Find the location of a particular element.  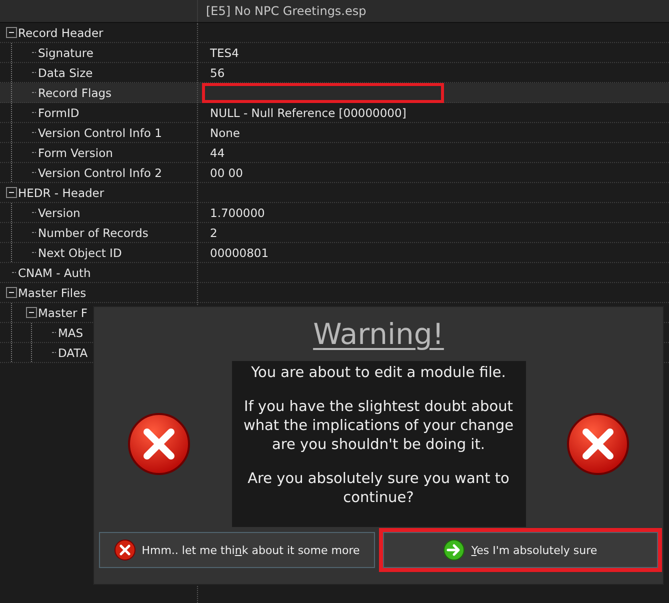

field-label: FormID is located at coordinates (59, 113).